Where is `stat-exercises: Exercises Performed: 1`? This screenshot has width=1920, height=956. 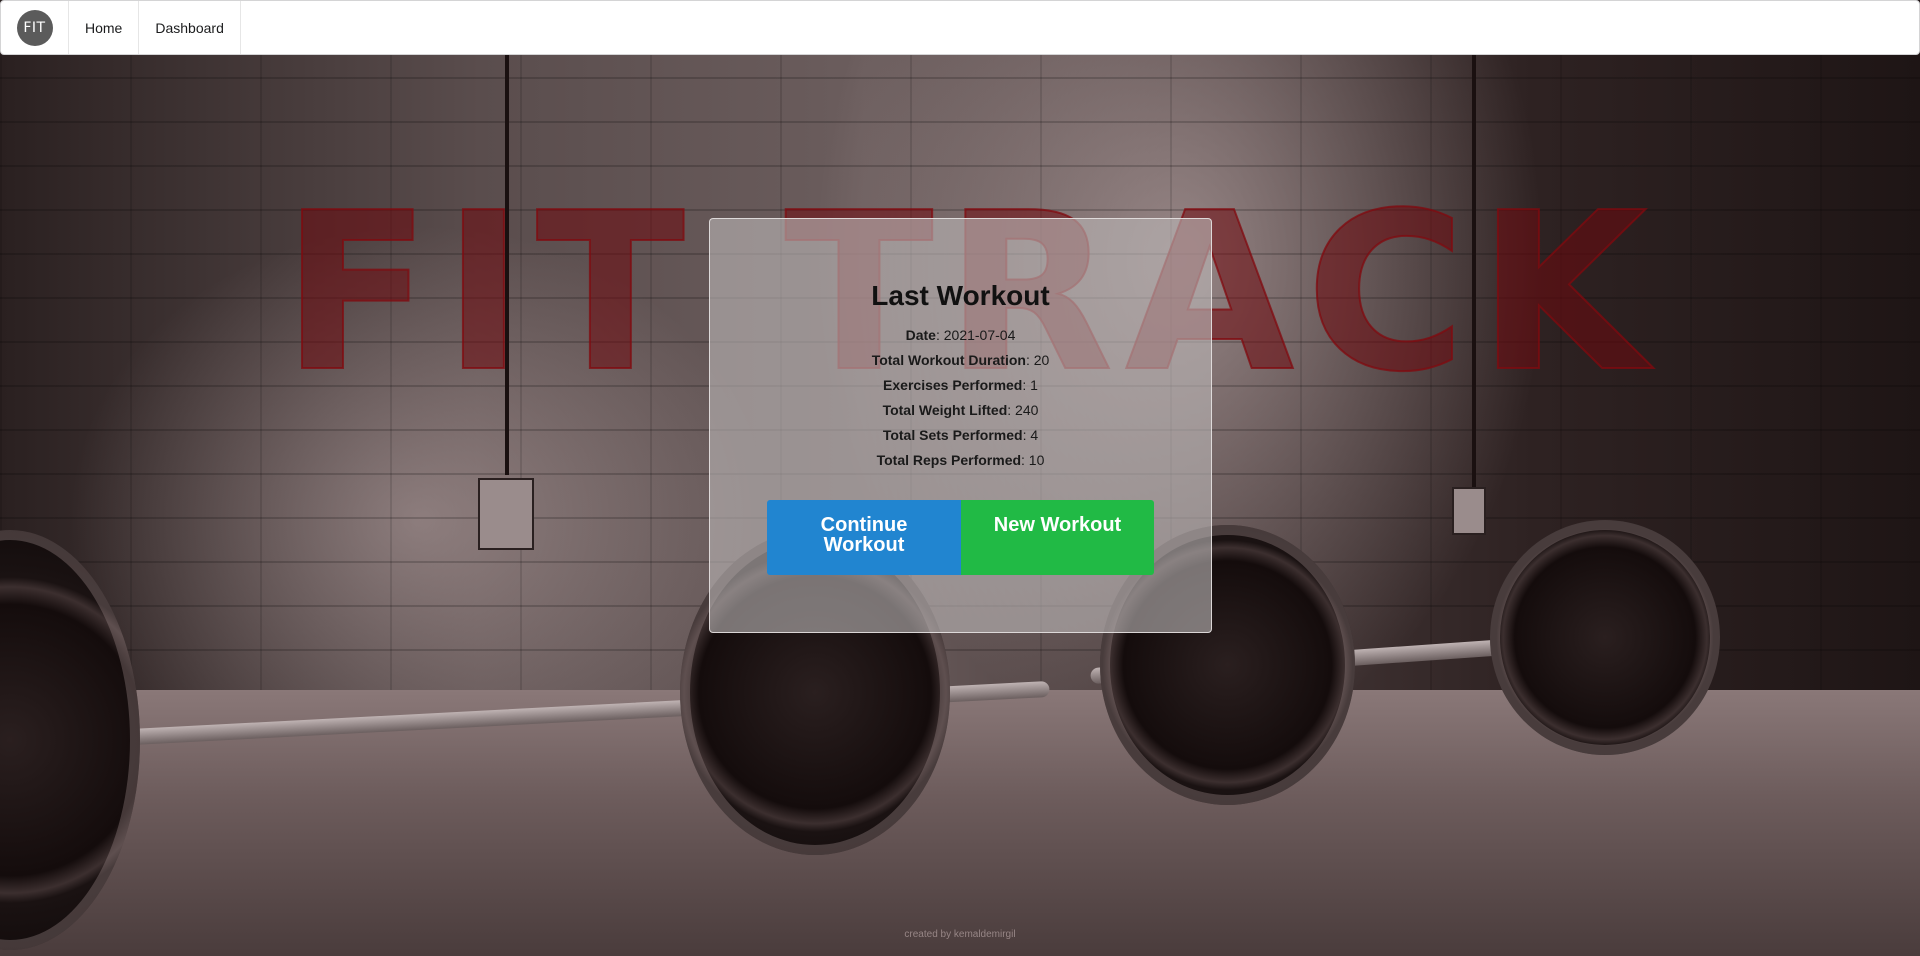
stat-exercises: Exercises Performed: 1 is located at coordinates (960, 385).